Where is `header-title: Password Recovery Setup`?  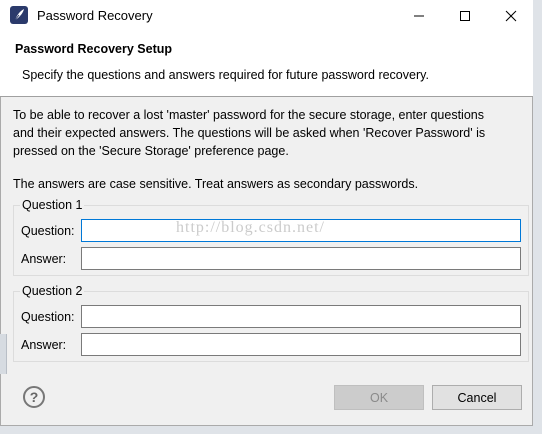
header-title: Password Recovery Setup is located at coordinates (94, 49).